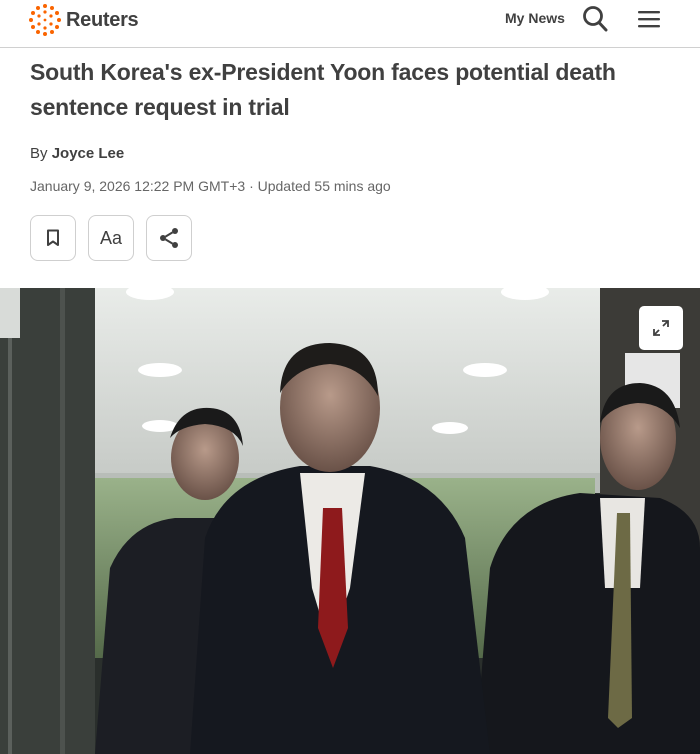 Image resolution: width=700 pixels, height=754 pixels. What do you see at coordinates (102, 19) in the screenshot?
I see `brand-name: Reuters` at bounding box center [102, 19].